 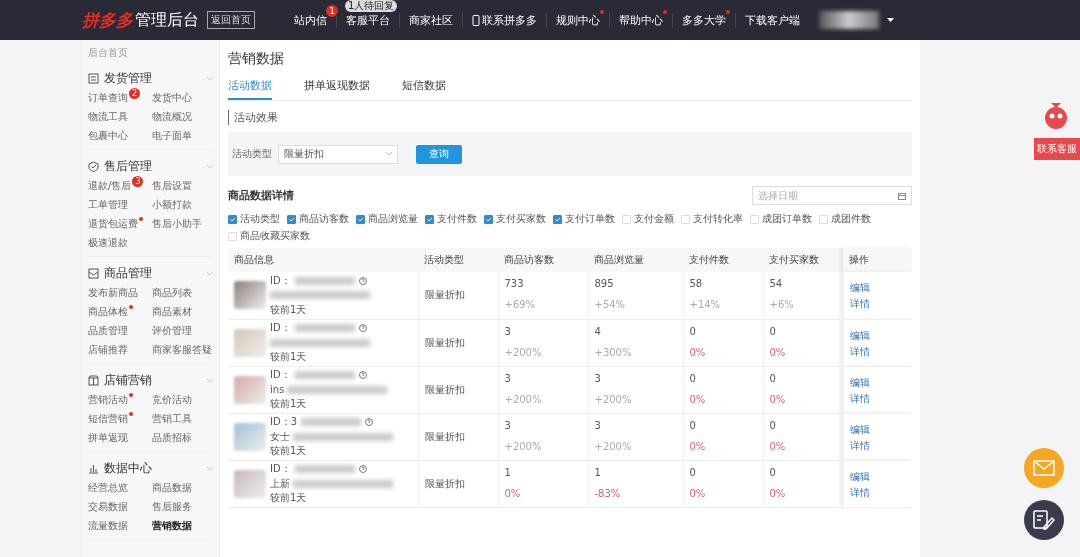 What do you see at coordinates (608, 493) in the screenshot?
I see `change-percent: -83%` at bounding box center [608, 493].